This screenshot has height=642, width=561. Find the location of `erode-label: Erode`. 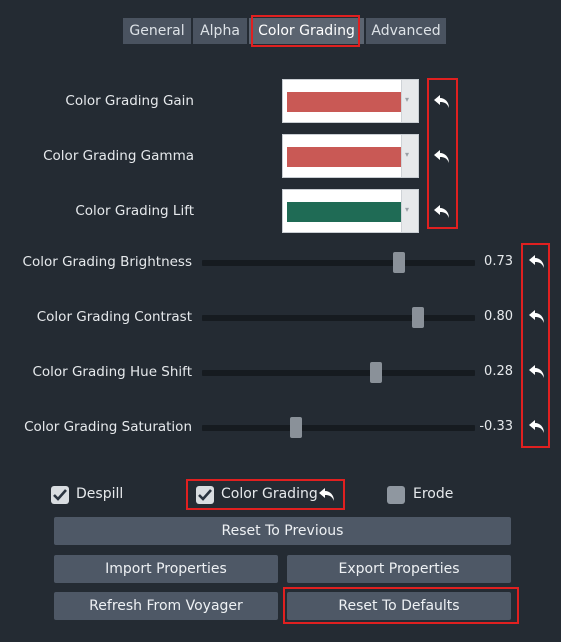

erode-label: Erode is located at coordinates (433, 494).